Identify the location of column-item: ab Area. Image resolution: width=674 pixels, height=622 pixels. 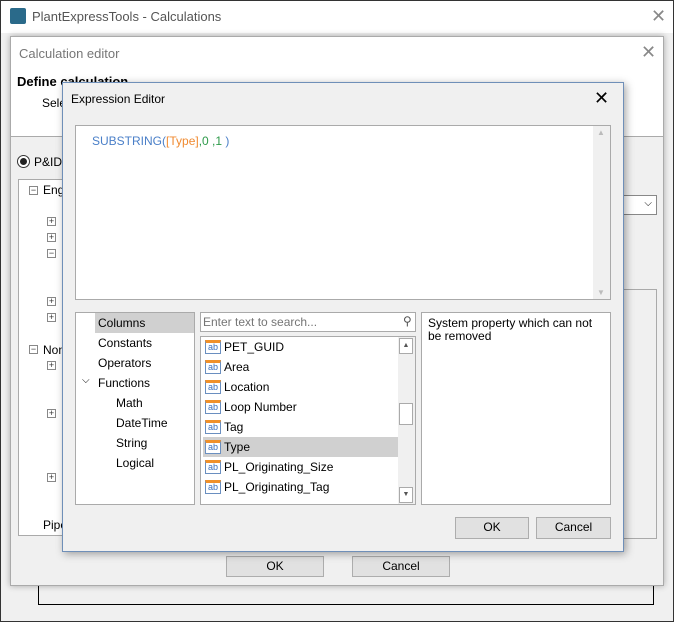
(301, 367).